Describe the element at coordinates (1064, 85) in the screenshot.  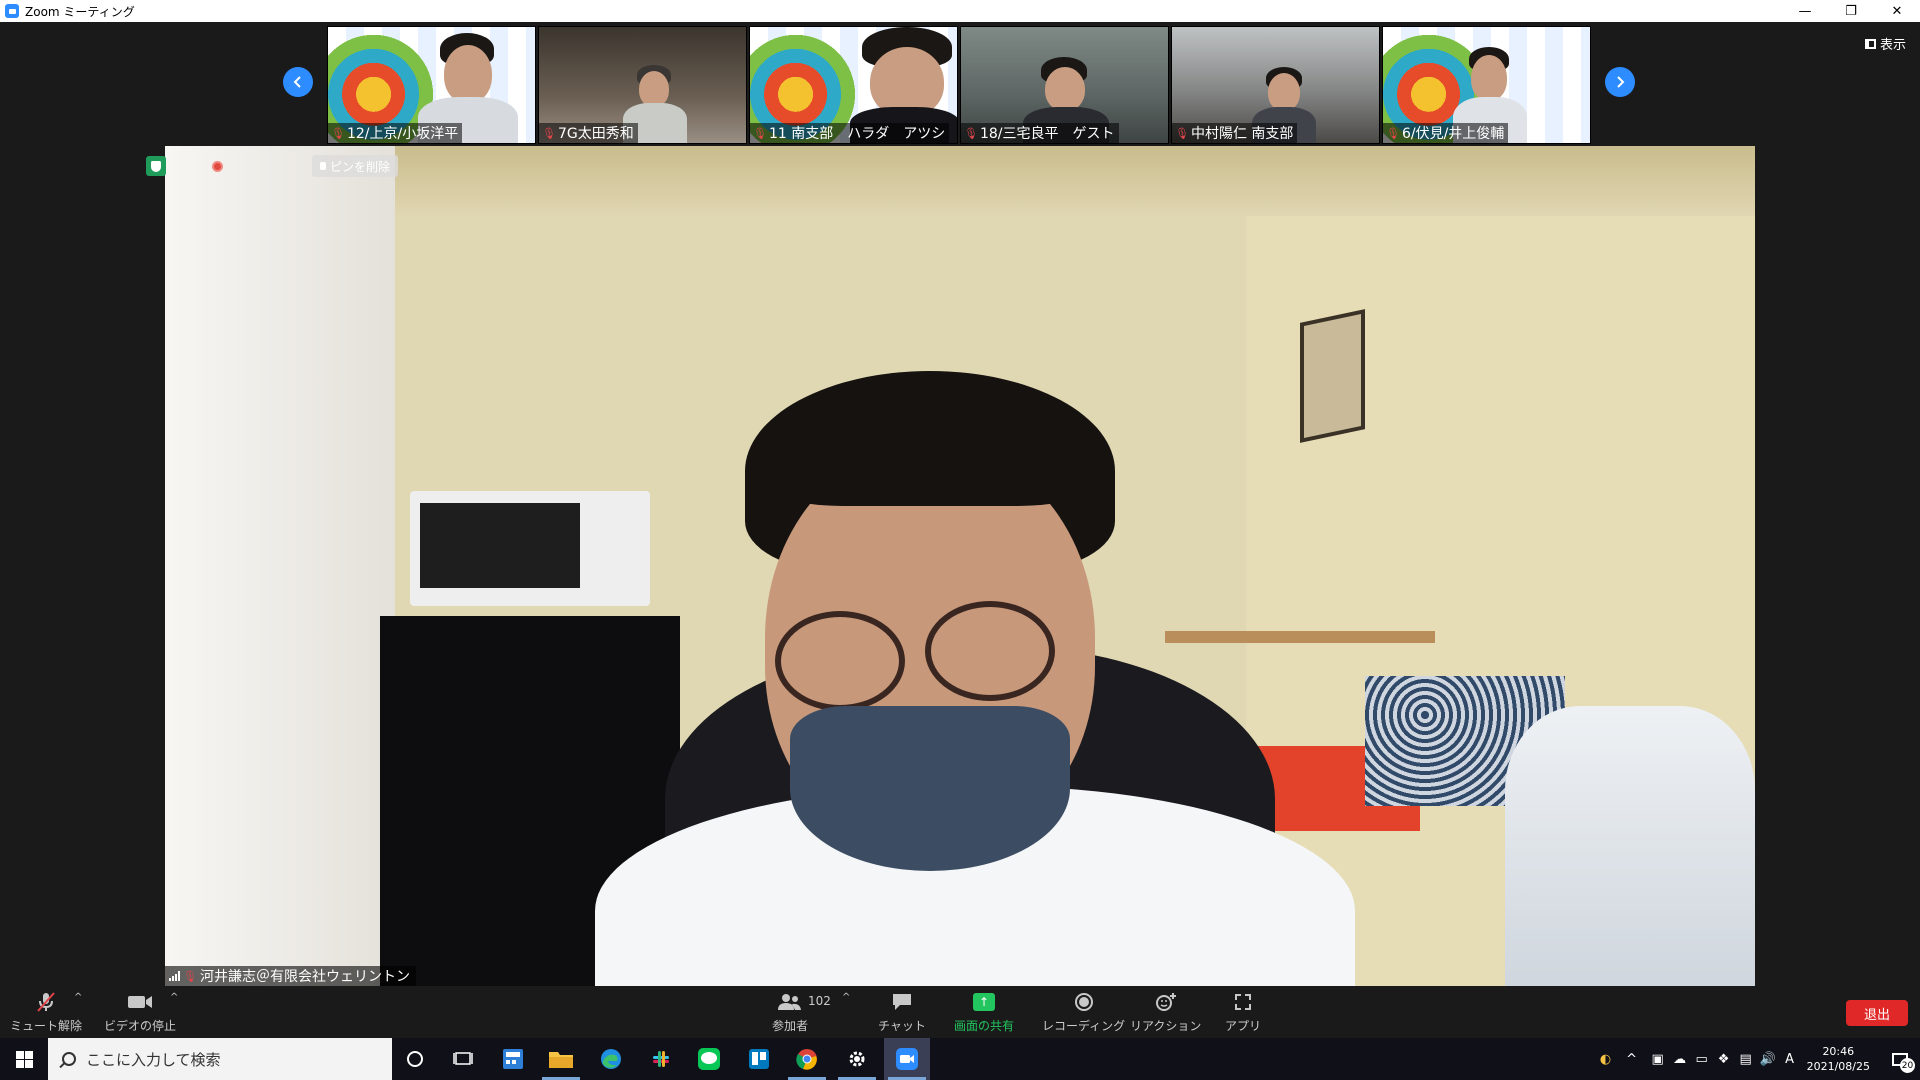
I see `participant-tile: 🎙 18/三宅良平 ゲスト` at that location.